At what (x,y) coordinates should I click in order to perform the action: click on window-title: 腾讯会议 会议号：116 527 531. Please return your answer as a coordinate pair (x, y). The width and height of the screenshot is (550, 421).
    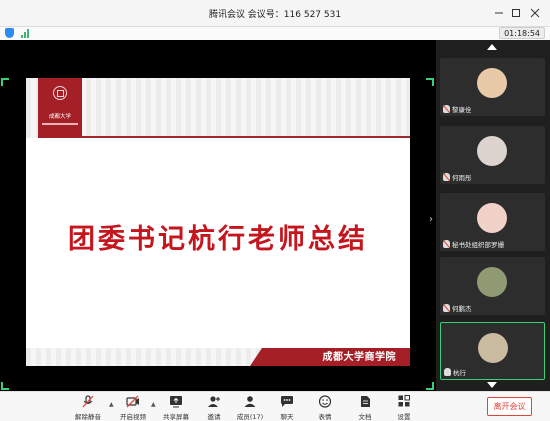
    Looking at the image, I should click on (275, 15).